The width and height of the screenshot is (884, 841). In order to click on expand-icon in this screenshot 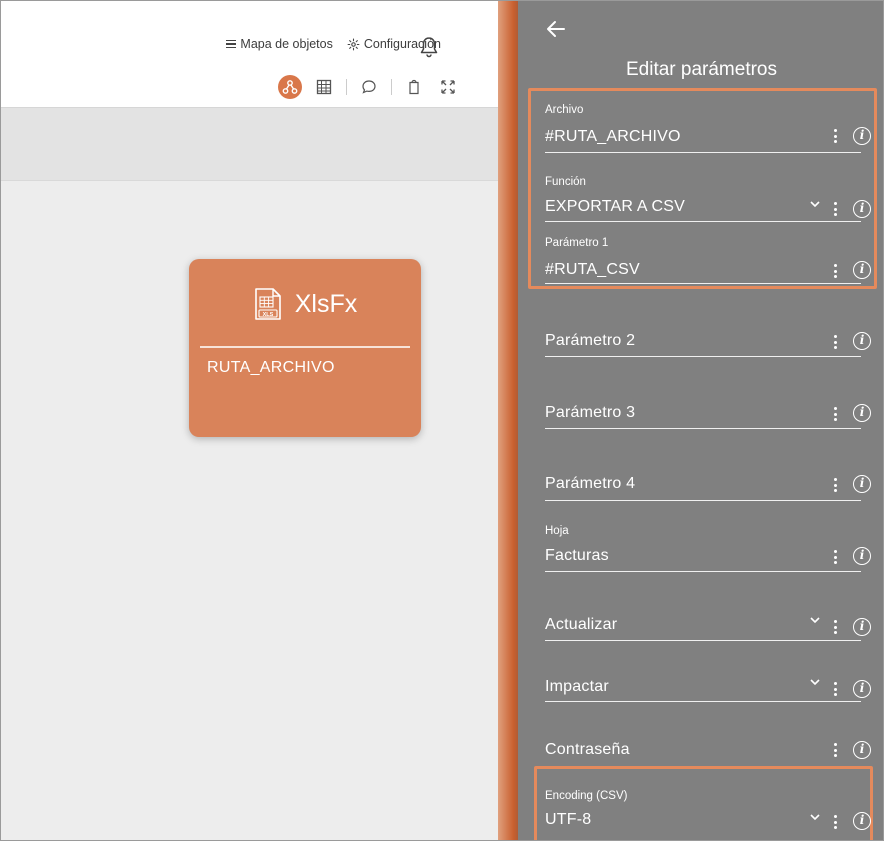, I will do `click(448, 87)`.